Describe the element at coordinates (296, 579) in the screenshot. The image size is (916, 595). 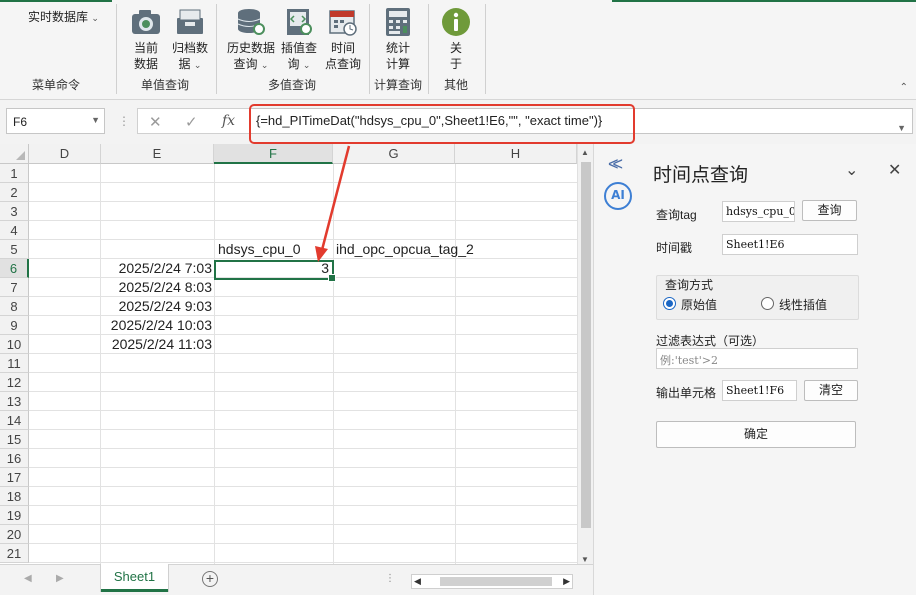
I see `sheet-tabs-bar: ◀ ▶ Sheet1 + ⋮ ◀ ▶` at that location.